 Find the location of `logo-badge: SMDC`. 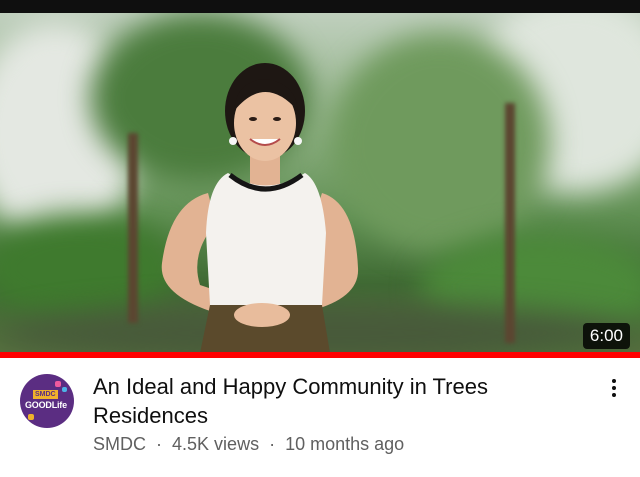

logo-badge: SMDC is located at coordinates (45, 394).